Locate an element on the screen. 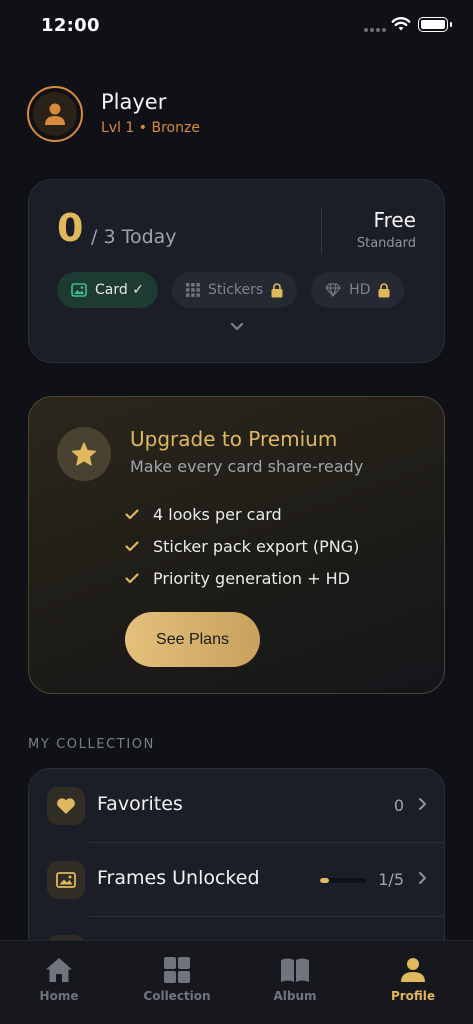 The width and height of the screenshot is (473, 1024). plan-name: Free is located at coordinates (394, 220).